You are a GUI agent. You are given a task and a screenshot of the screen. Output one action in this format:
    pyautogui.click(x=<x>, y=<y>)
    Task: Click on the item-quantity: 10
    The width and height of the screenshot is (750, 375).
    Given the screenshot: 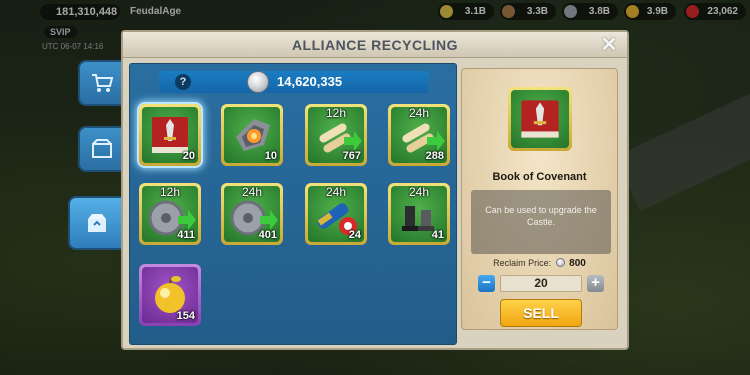 What is the action you would take?
    pyautogui.click(x=270, y=156)
    